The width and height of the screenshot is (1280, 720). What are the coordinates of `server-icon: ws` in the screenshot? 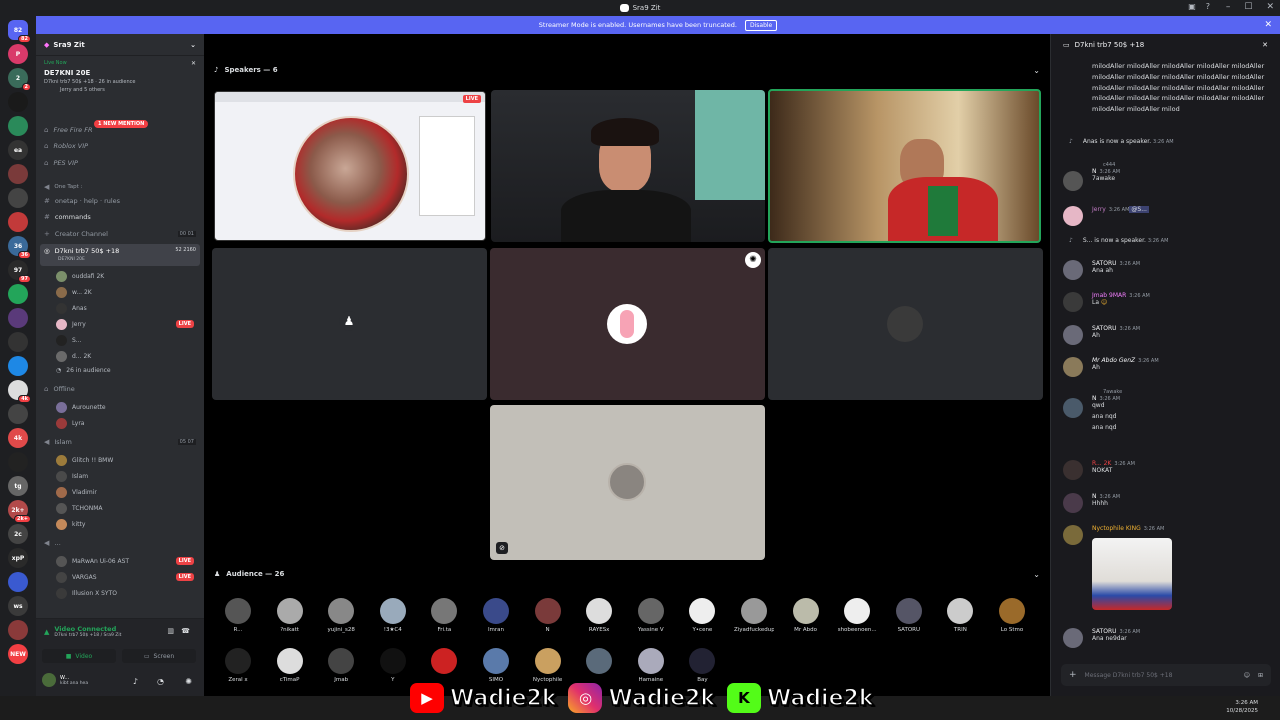 It's located at (18, 606).